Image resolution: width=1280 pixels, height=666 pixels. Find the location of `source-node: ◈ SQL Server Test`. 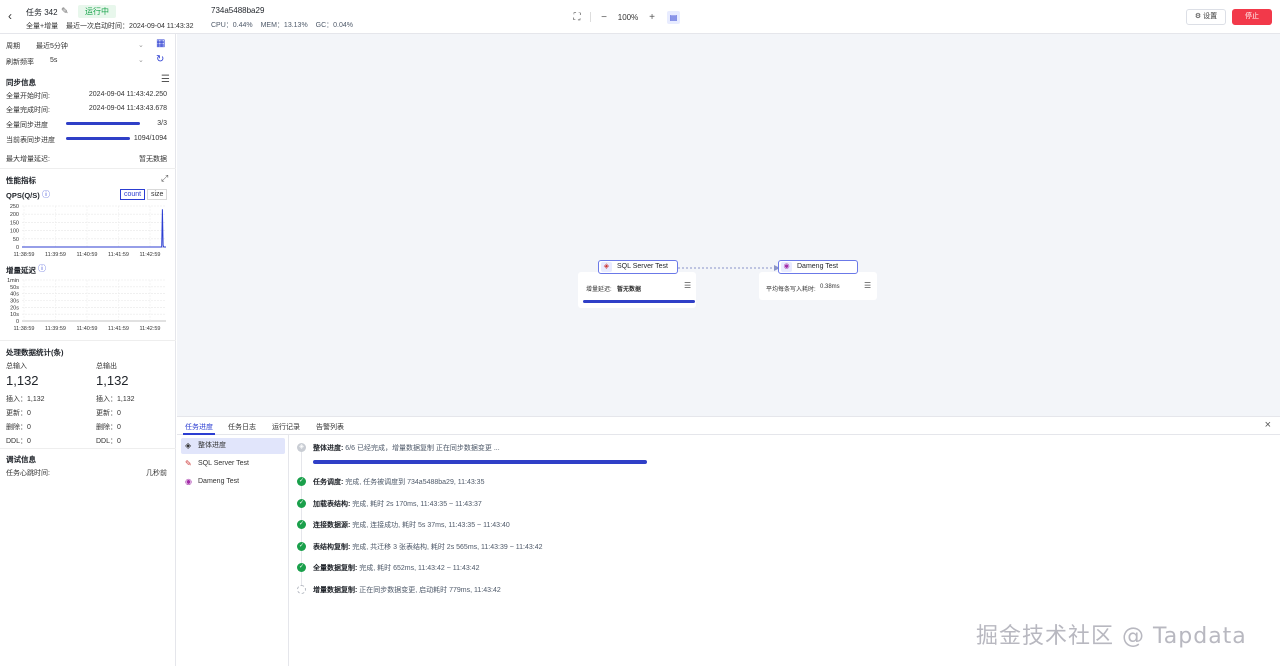

source-node: ◈ SQL Server Test is located at coordinates (638, 267).